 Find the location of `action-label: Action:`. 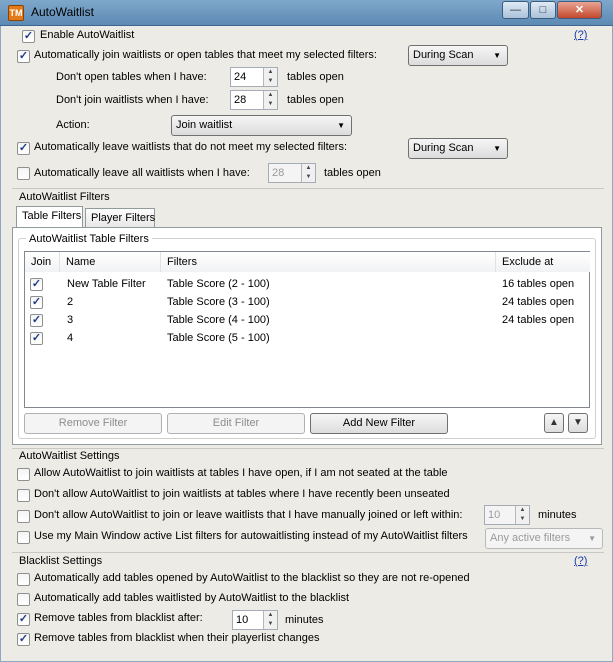

action-label: Action: is located at coordinates (73, 125).